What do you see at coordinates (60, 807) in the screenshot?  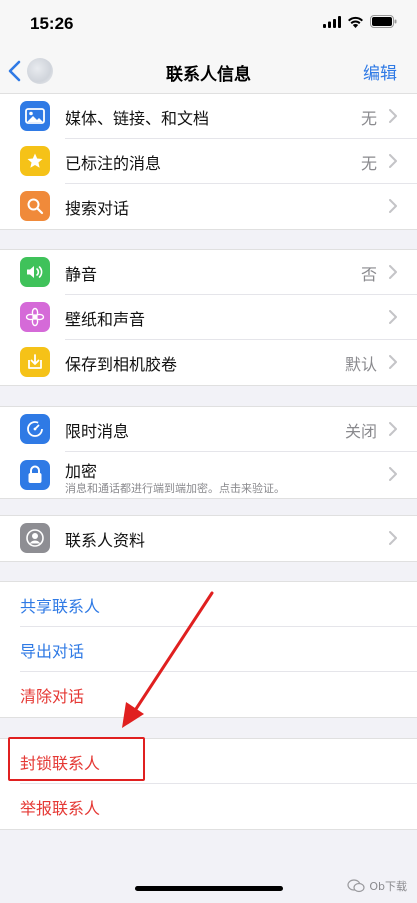 I see `report-contact-button: 举报联系人` at bounding box center [60, 807].